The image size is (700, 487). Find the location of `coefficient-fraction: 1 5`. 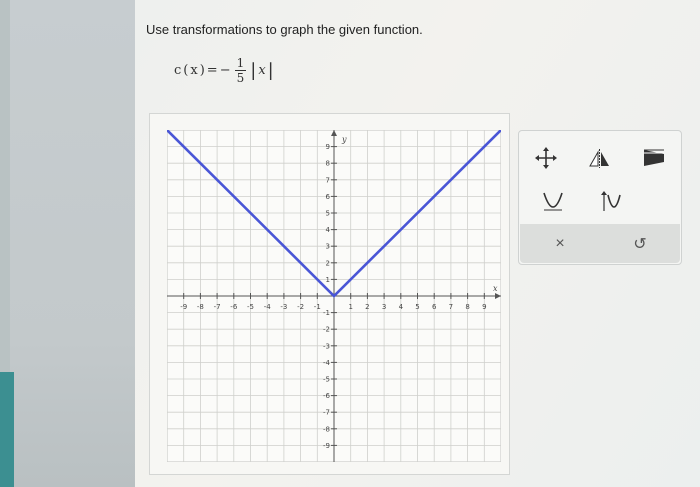

coefficient-fraction: 1 5 is located at coordinates (240, 70).